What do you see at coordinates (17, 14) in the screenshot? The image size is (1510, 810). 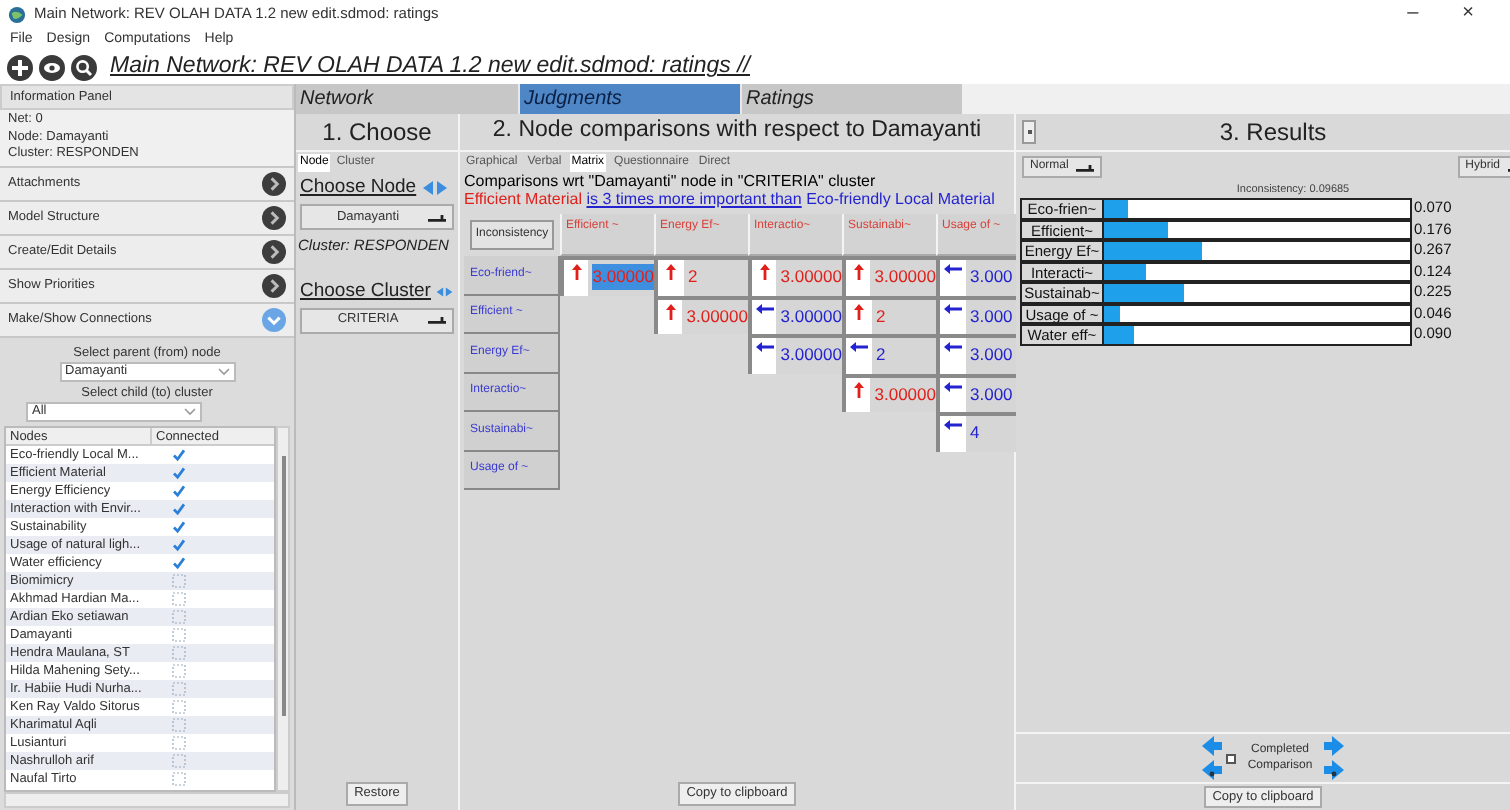 I see `app-icon` at bounding box center [17, 14].